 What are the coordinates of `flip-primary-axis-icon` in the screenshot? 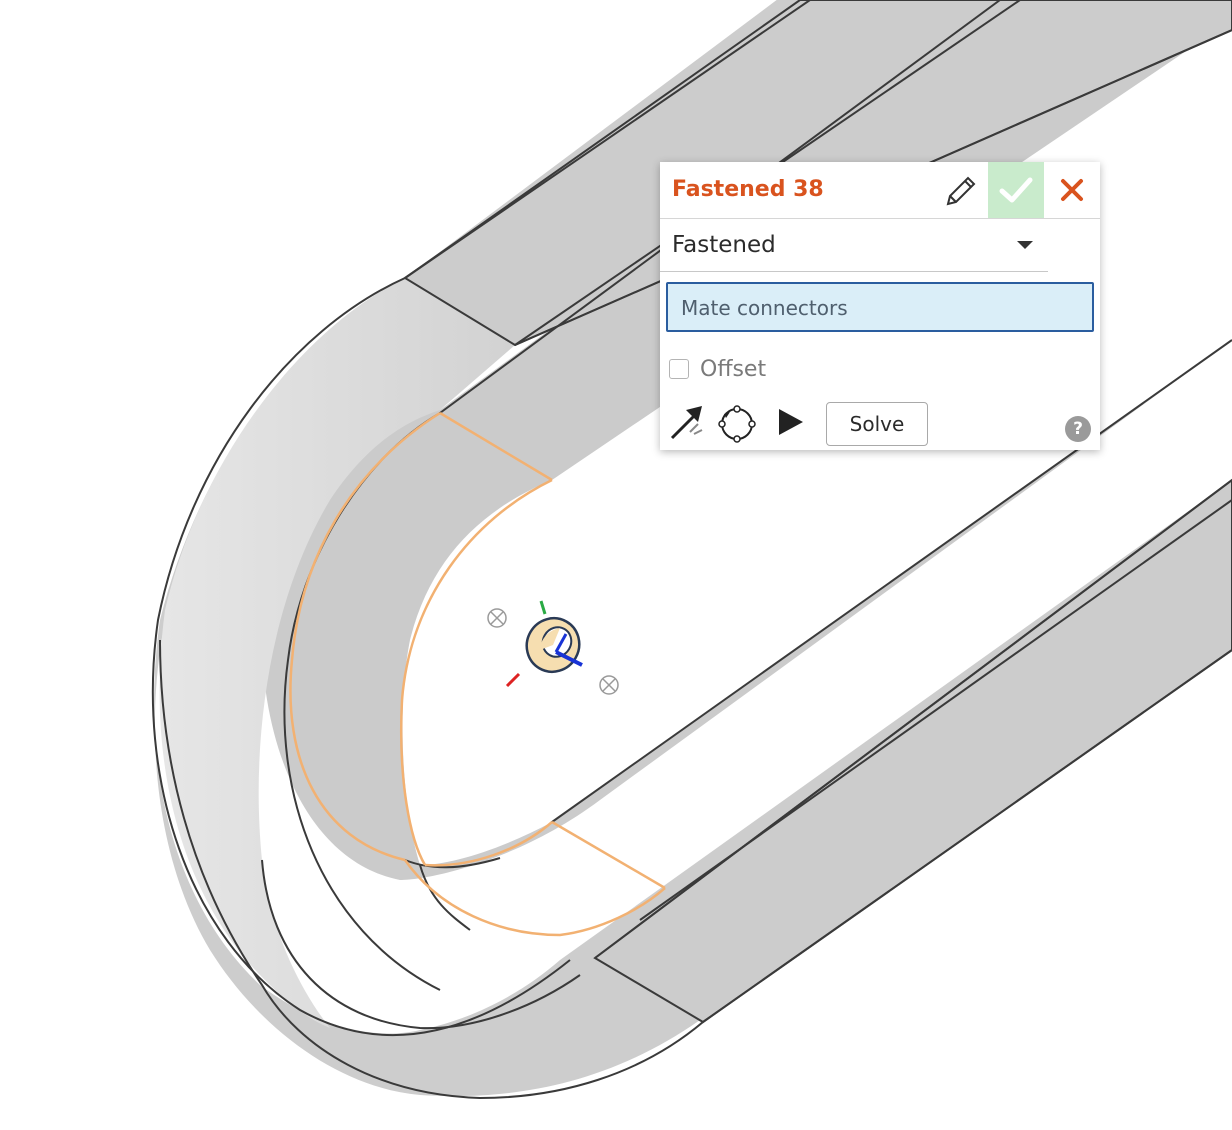 It's located at (686, 423).